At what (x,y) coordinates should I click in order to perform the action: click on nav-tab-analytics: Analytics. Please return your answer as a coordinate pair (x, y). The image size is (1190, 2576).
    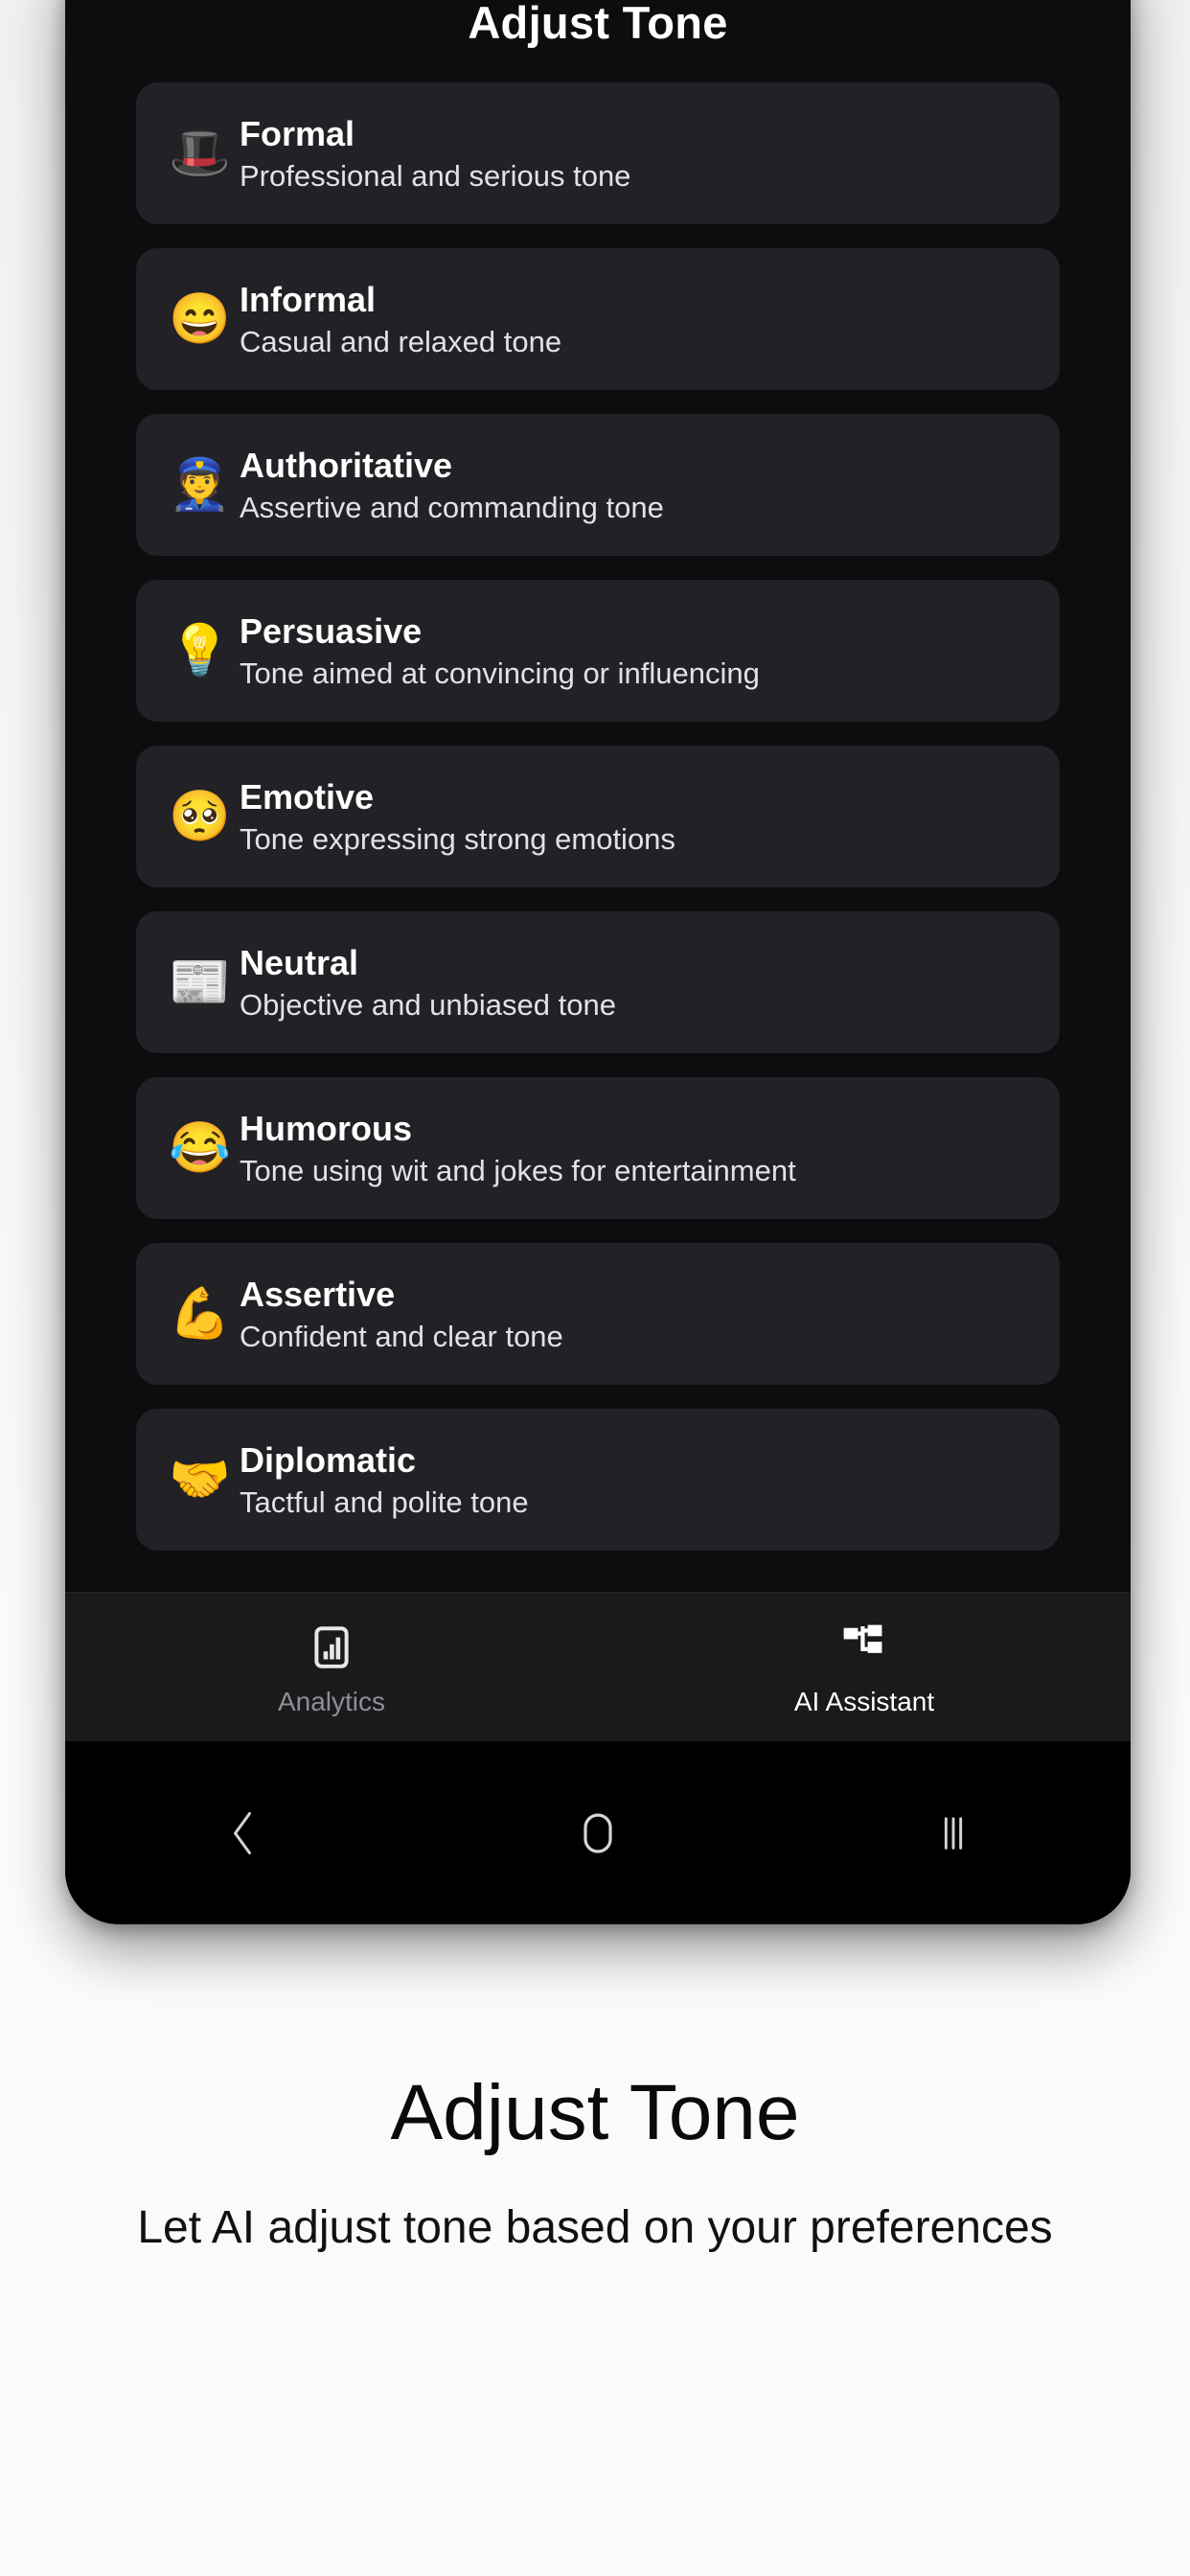
    Looking at the image, I should click on (332, 1667).